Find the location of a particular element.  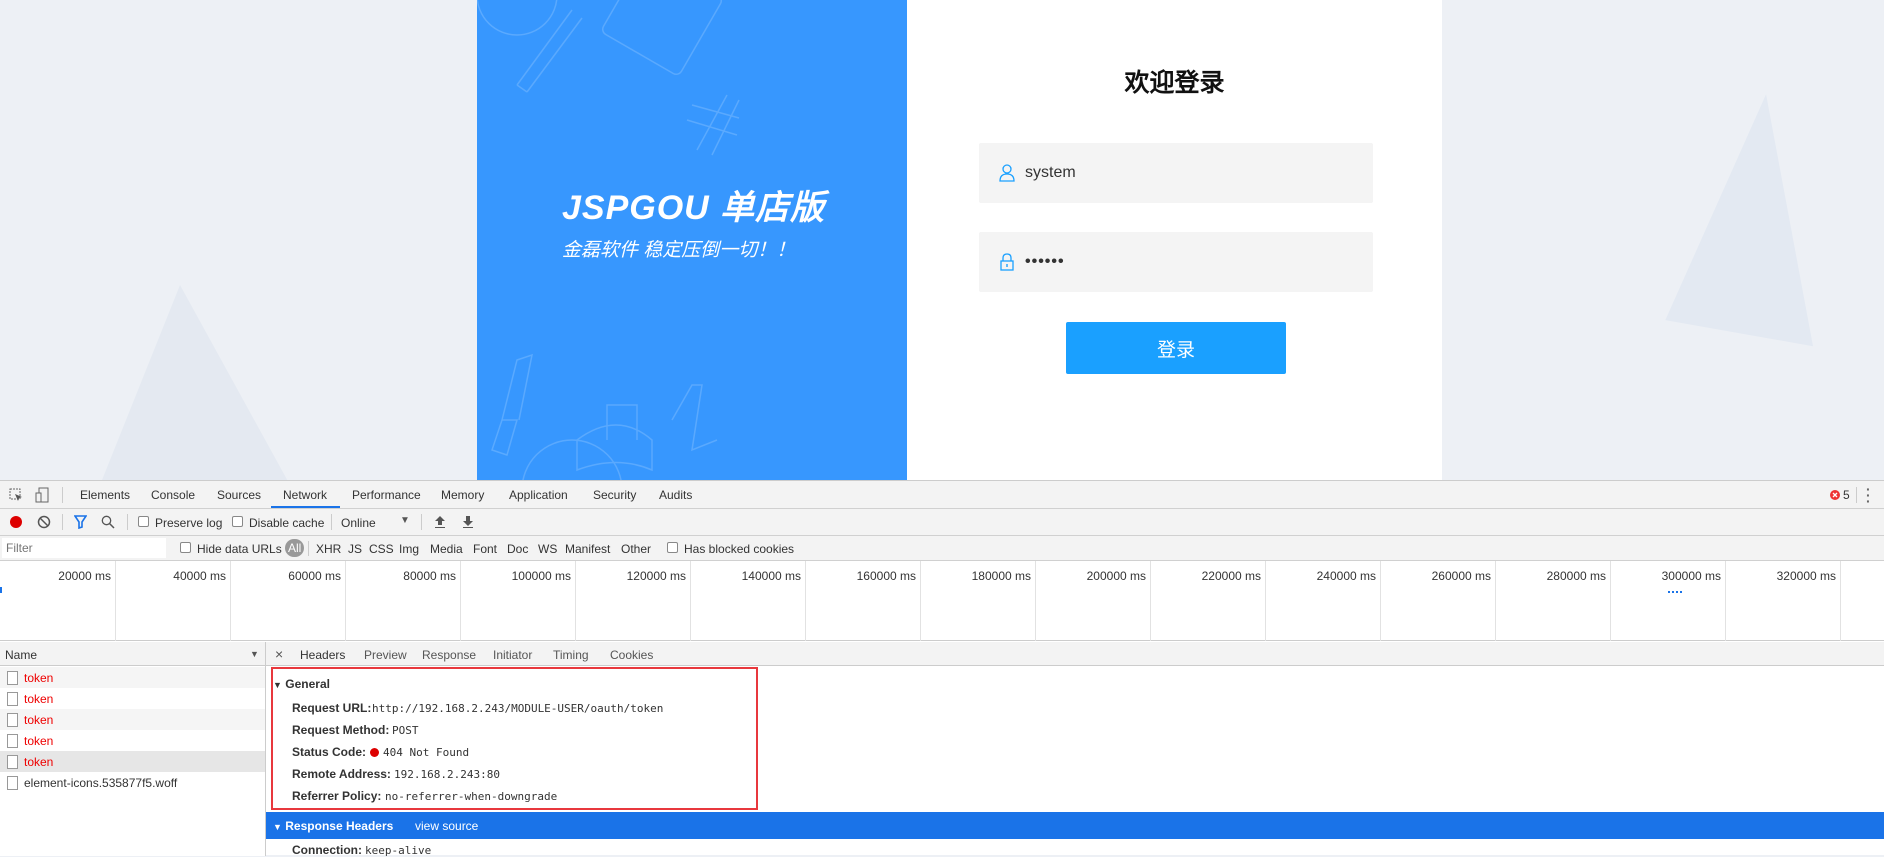

disable-cache-label: Disable cache is located at coordinates (287, 523).